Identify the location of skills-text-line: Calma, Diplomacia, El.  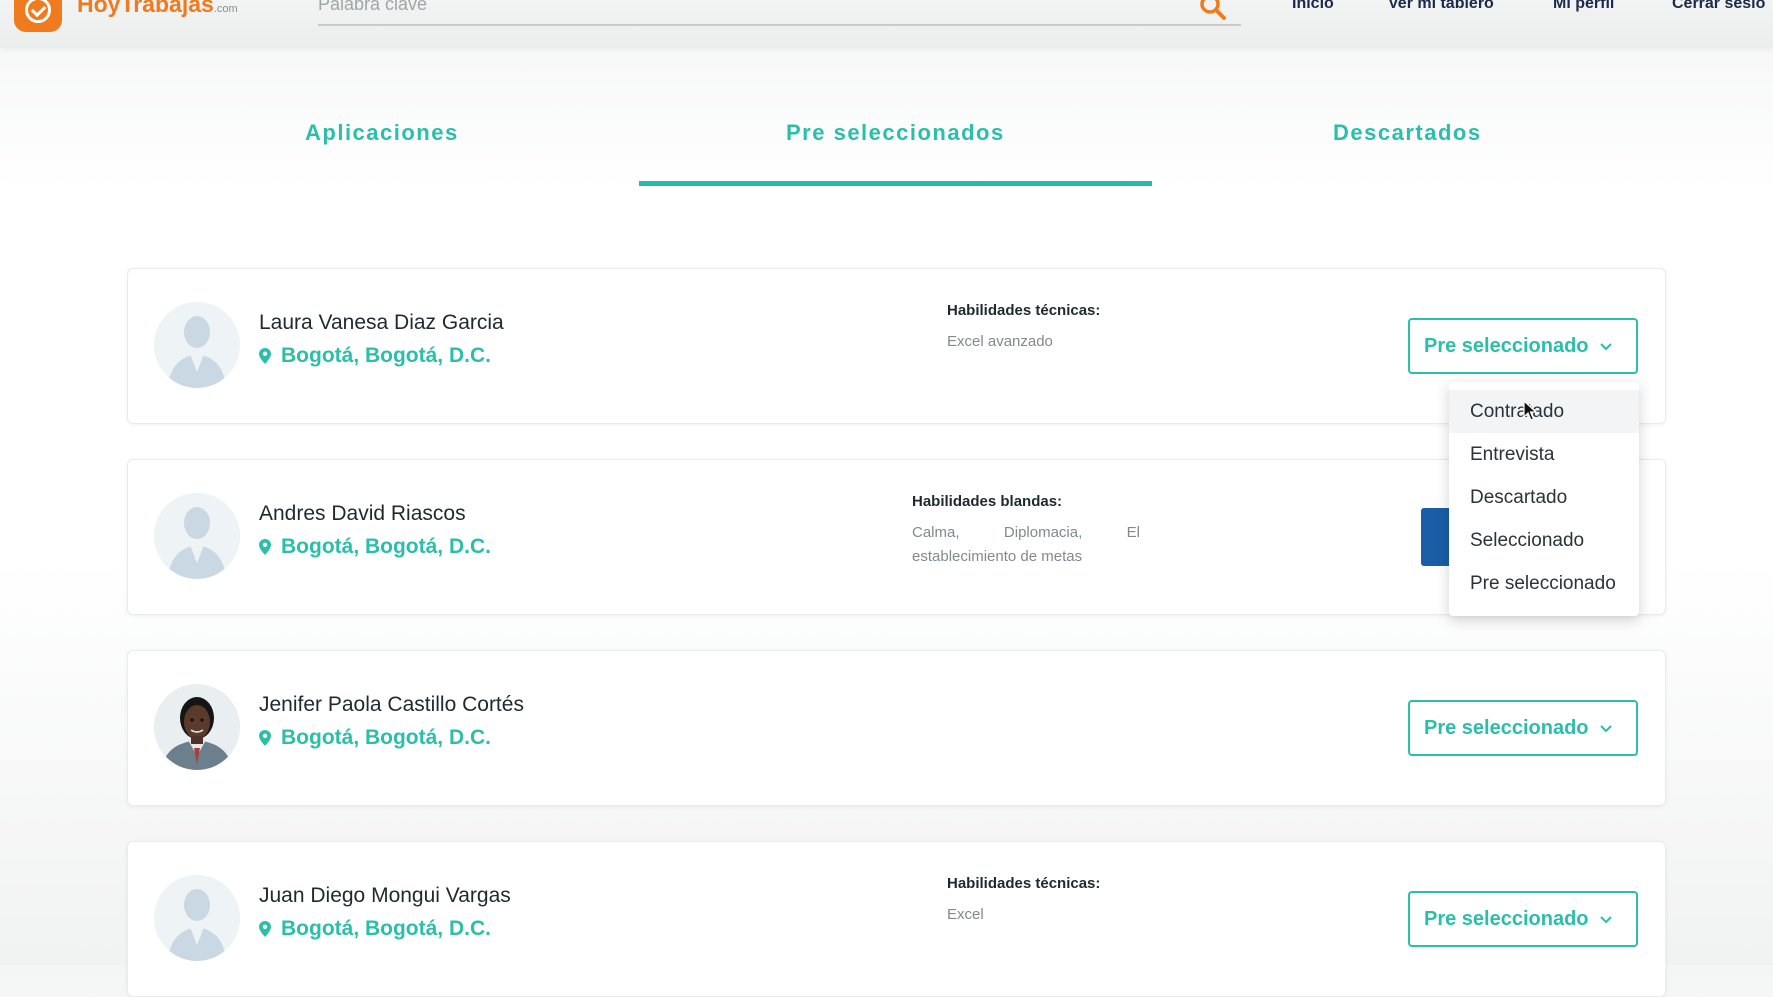
(1026, 532).